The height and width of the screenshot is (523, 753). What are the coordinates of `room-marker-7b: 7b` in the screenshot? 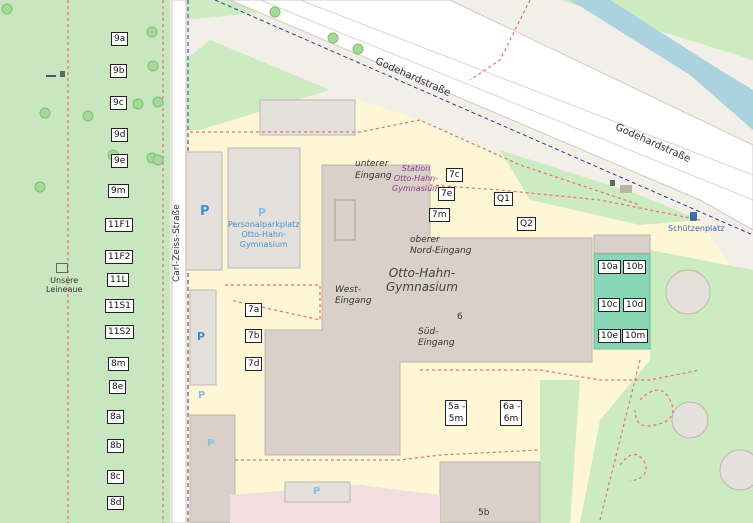 It's located at (254, 336).